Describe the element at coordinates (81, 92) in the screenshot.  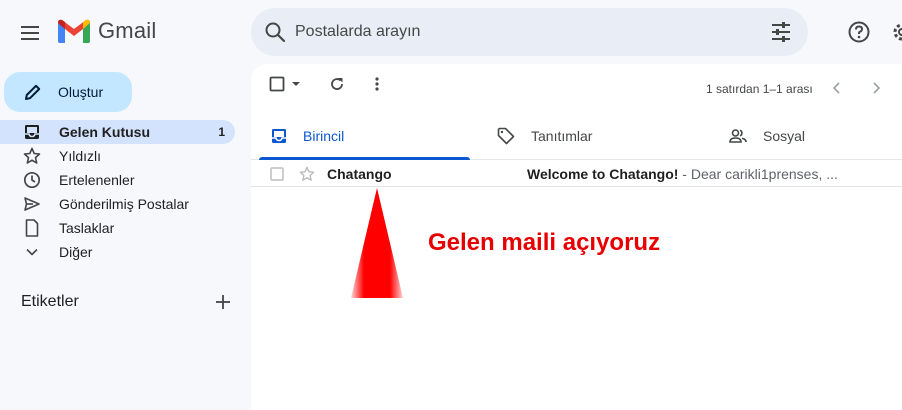
I see `compose-label: Oluştur` at that location.